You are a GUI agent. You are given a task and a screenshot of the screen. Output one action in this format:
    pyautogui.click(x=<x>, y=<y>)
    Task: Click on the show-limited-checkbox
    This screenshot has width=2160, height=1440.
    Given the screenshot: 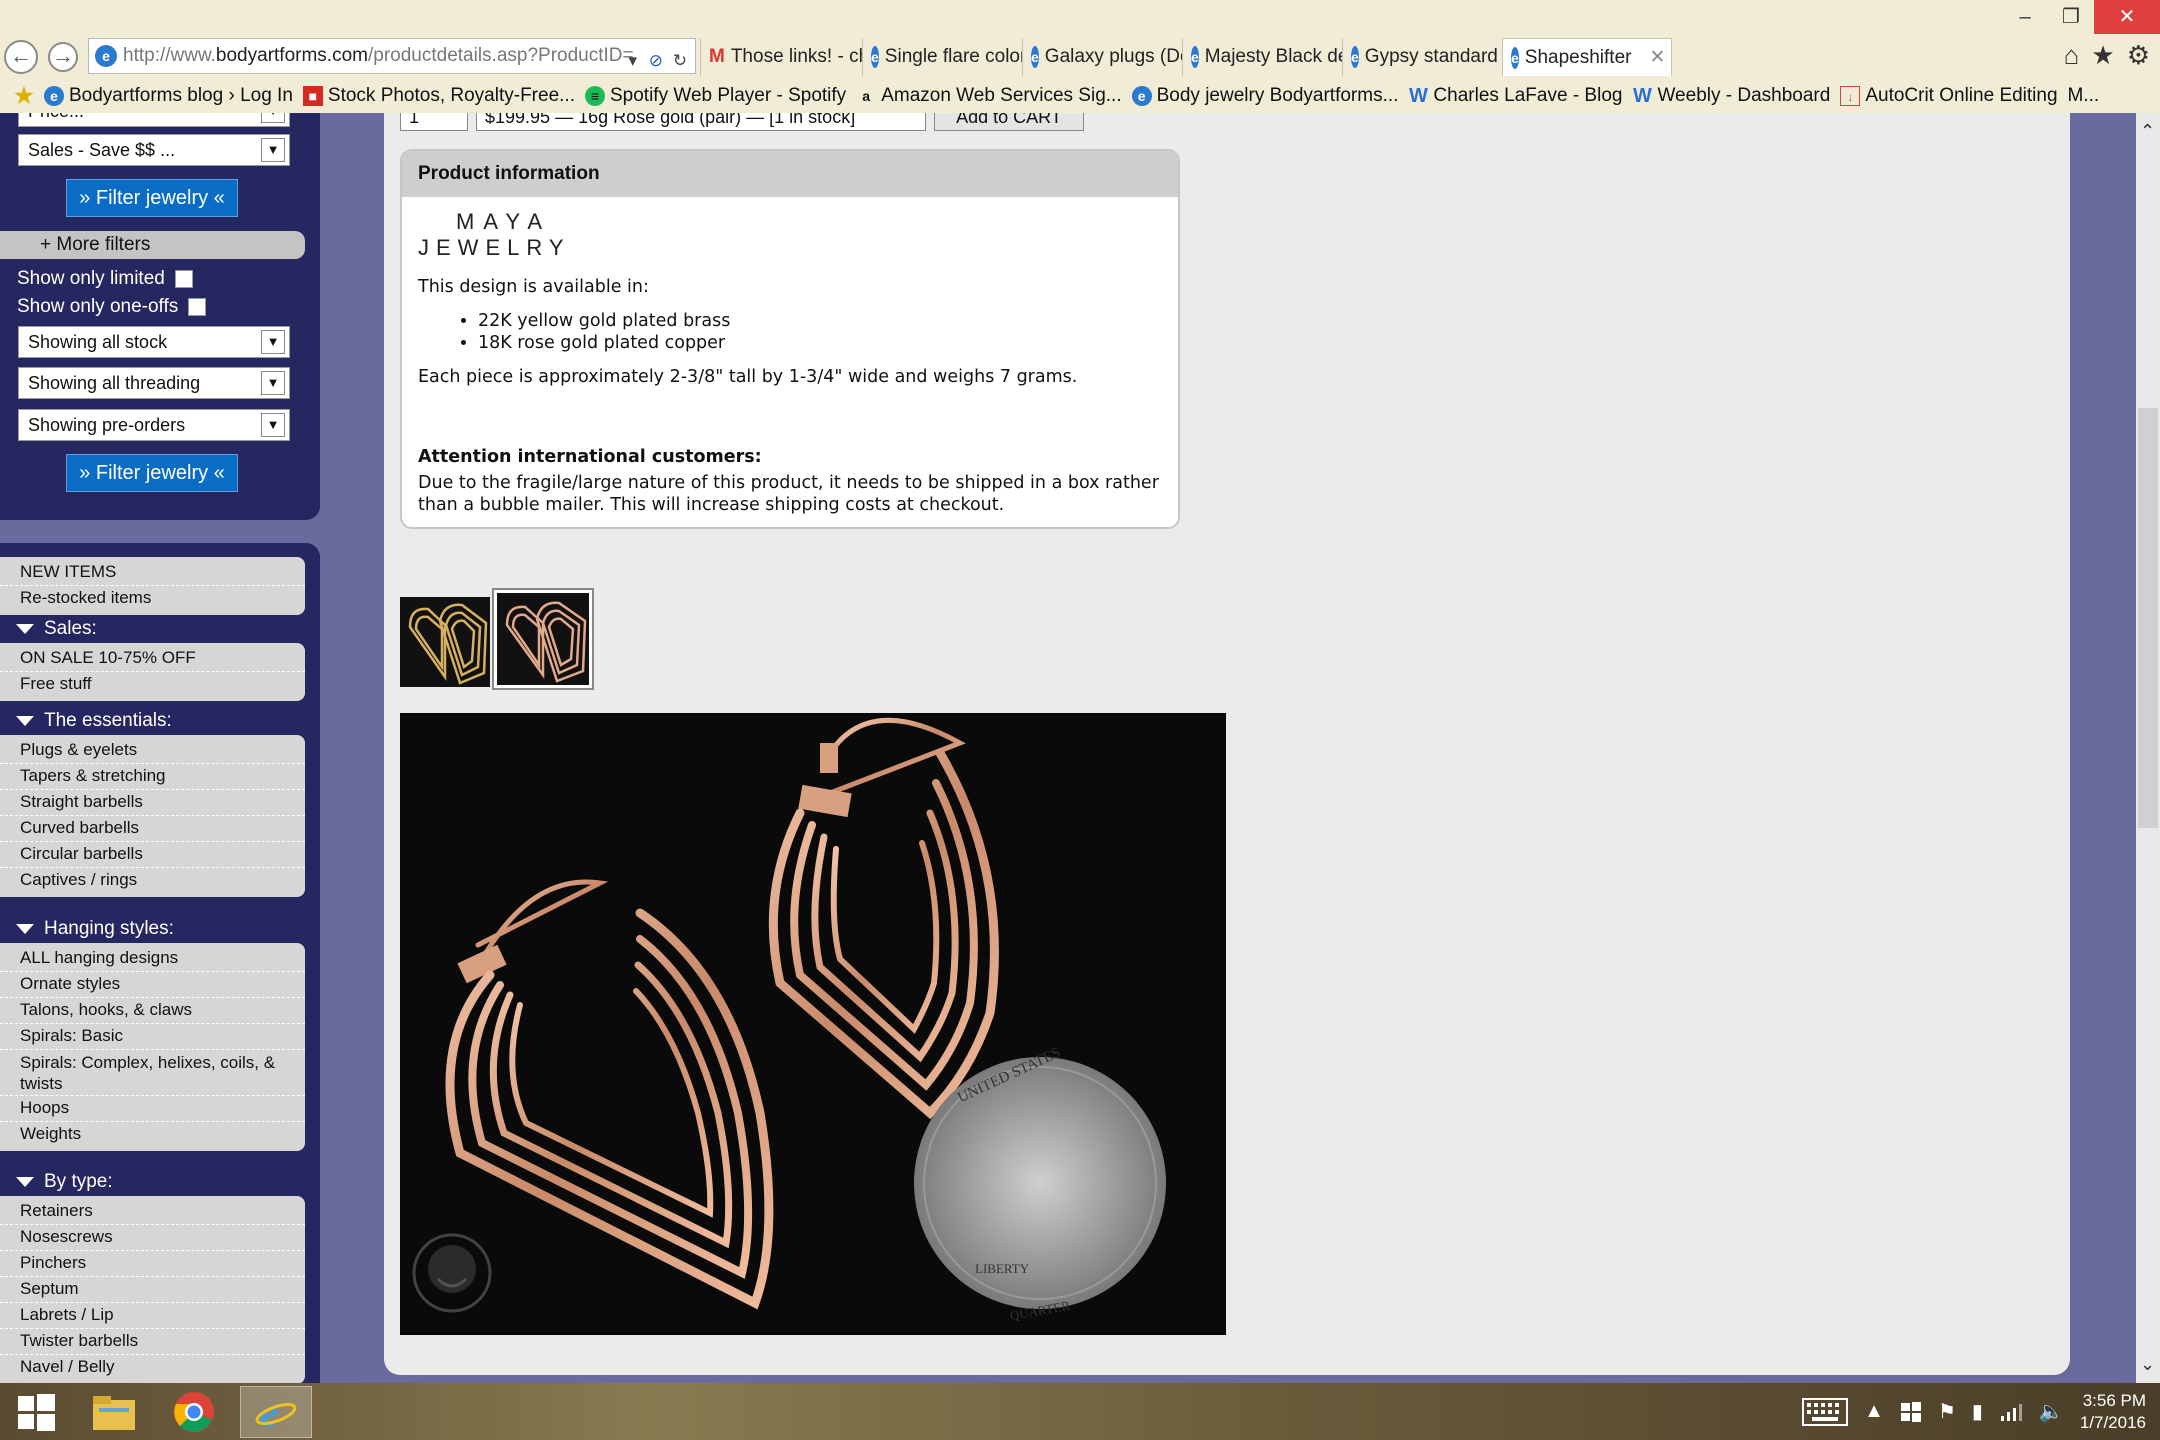 What is the action you would take?
    pyautogui.click(x=183, y=279)
    